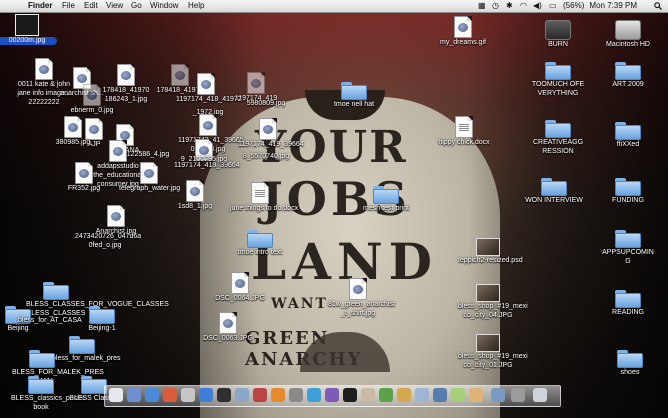 The image size is (668, 418). Describe the element at coordinates (84, 177) in the screenshot. I see `desktop-file-icon: FR352.jpg` at that location.